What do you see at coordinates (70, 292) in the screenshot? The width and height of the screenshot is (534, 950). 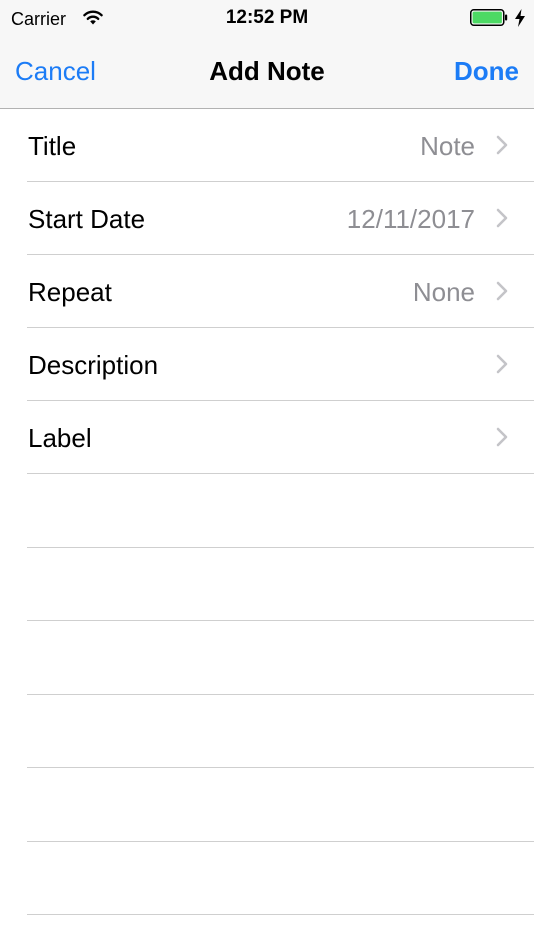 I see `row-repeat-label: Repeat` at bounding box center [70, 292].